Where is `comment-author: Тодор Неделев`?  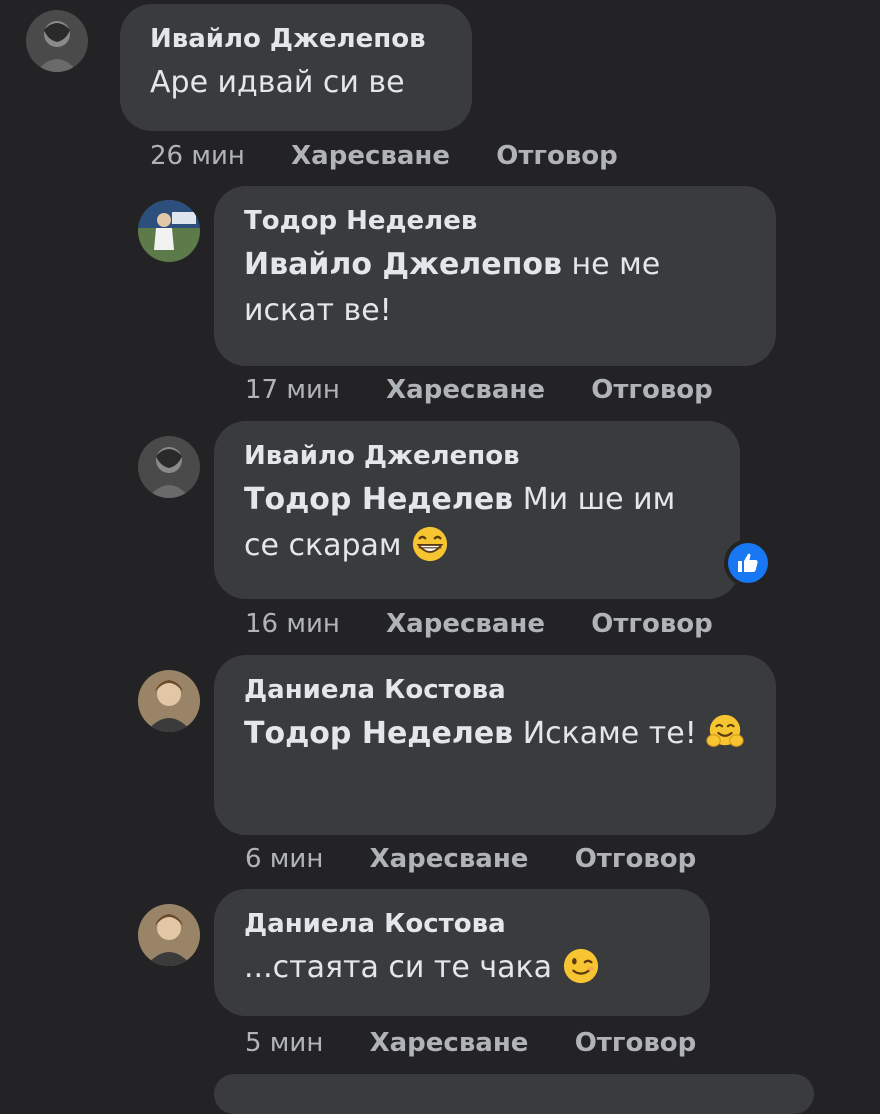 comment-author: Тодор Неделев is located at coordinates (495, 221).